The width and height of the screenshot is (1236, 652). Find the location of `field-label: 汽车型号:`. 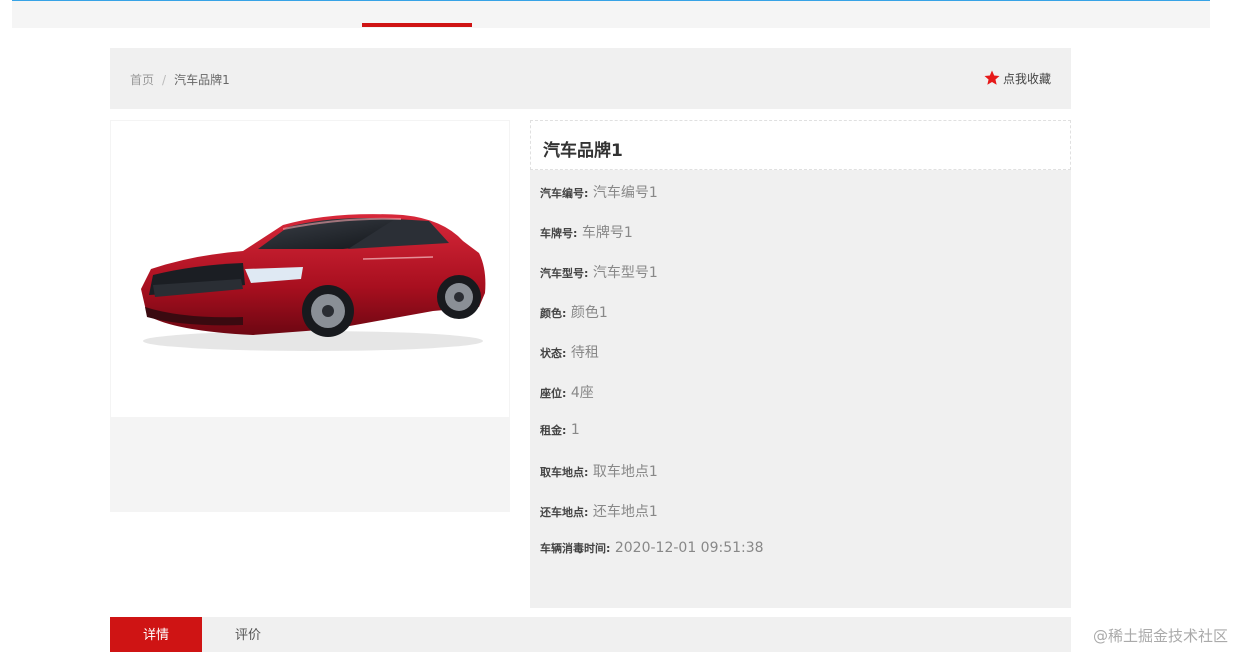

field-label: 汽车型号: is located at coordinates (564, 273).